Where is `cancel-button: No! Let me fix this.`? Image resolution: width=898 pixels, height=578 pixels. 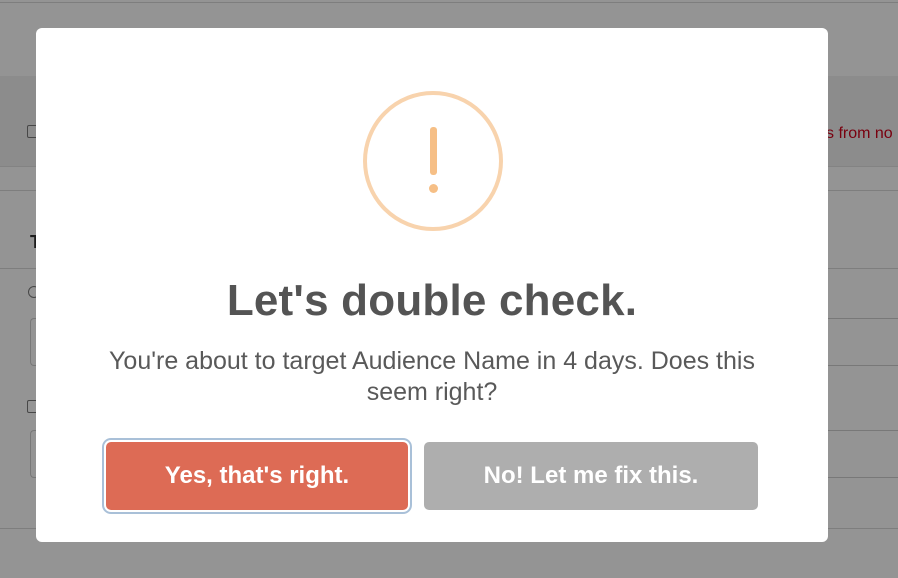 cancel-button: No! Let me fix this. is located at coordinates (591, 476).